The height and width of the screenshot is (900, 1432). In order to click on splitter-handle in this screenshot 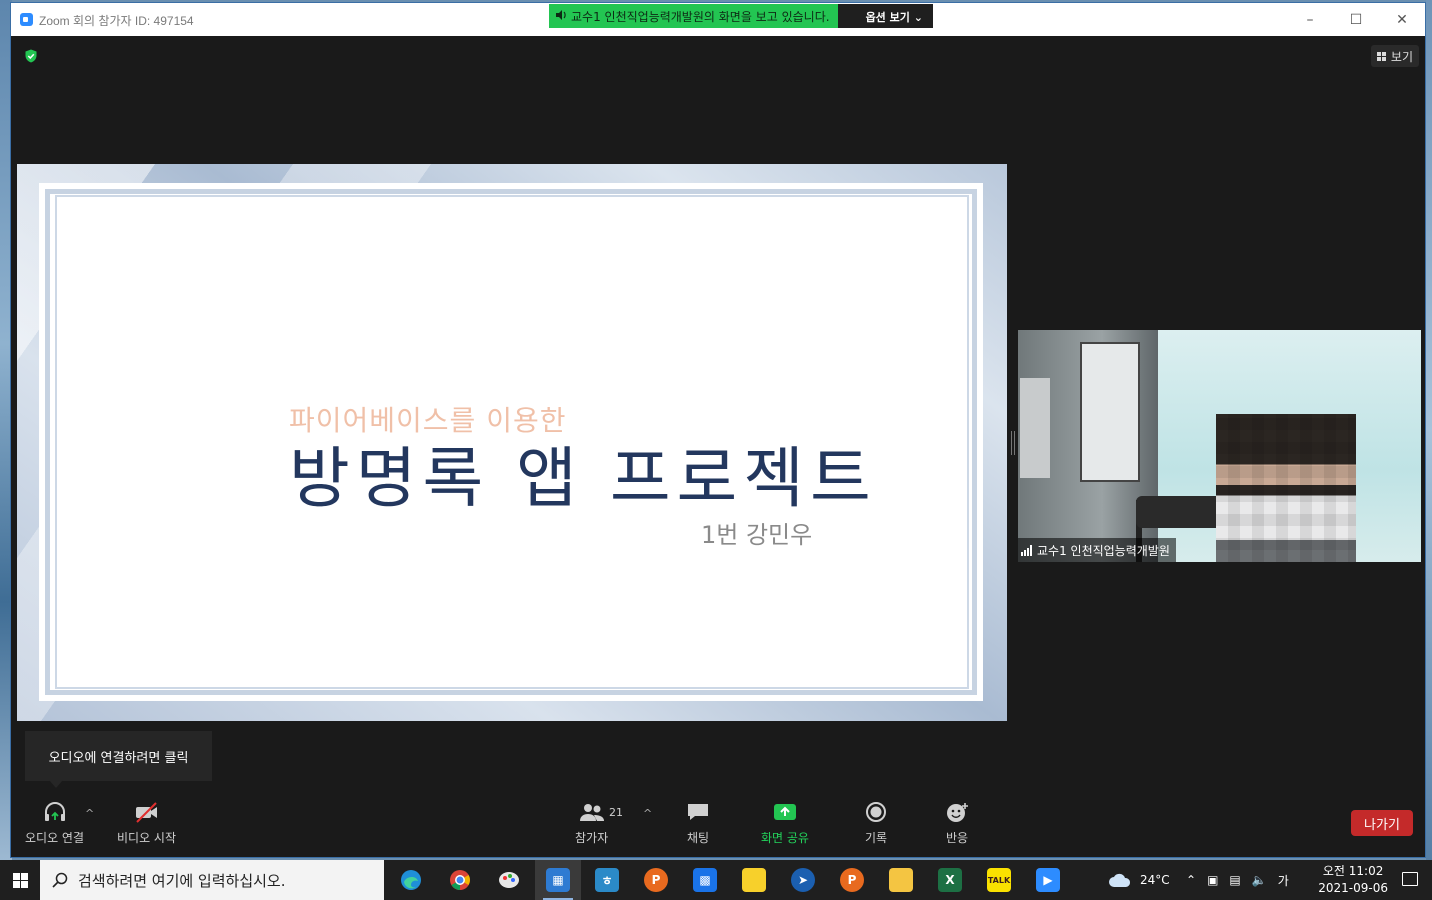, I will do `click(1013, 443)`.